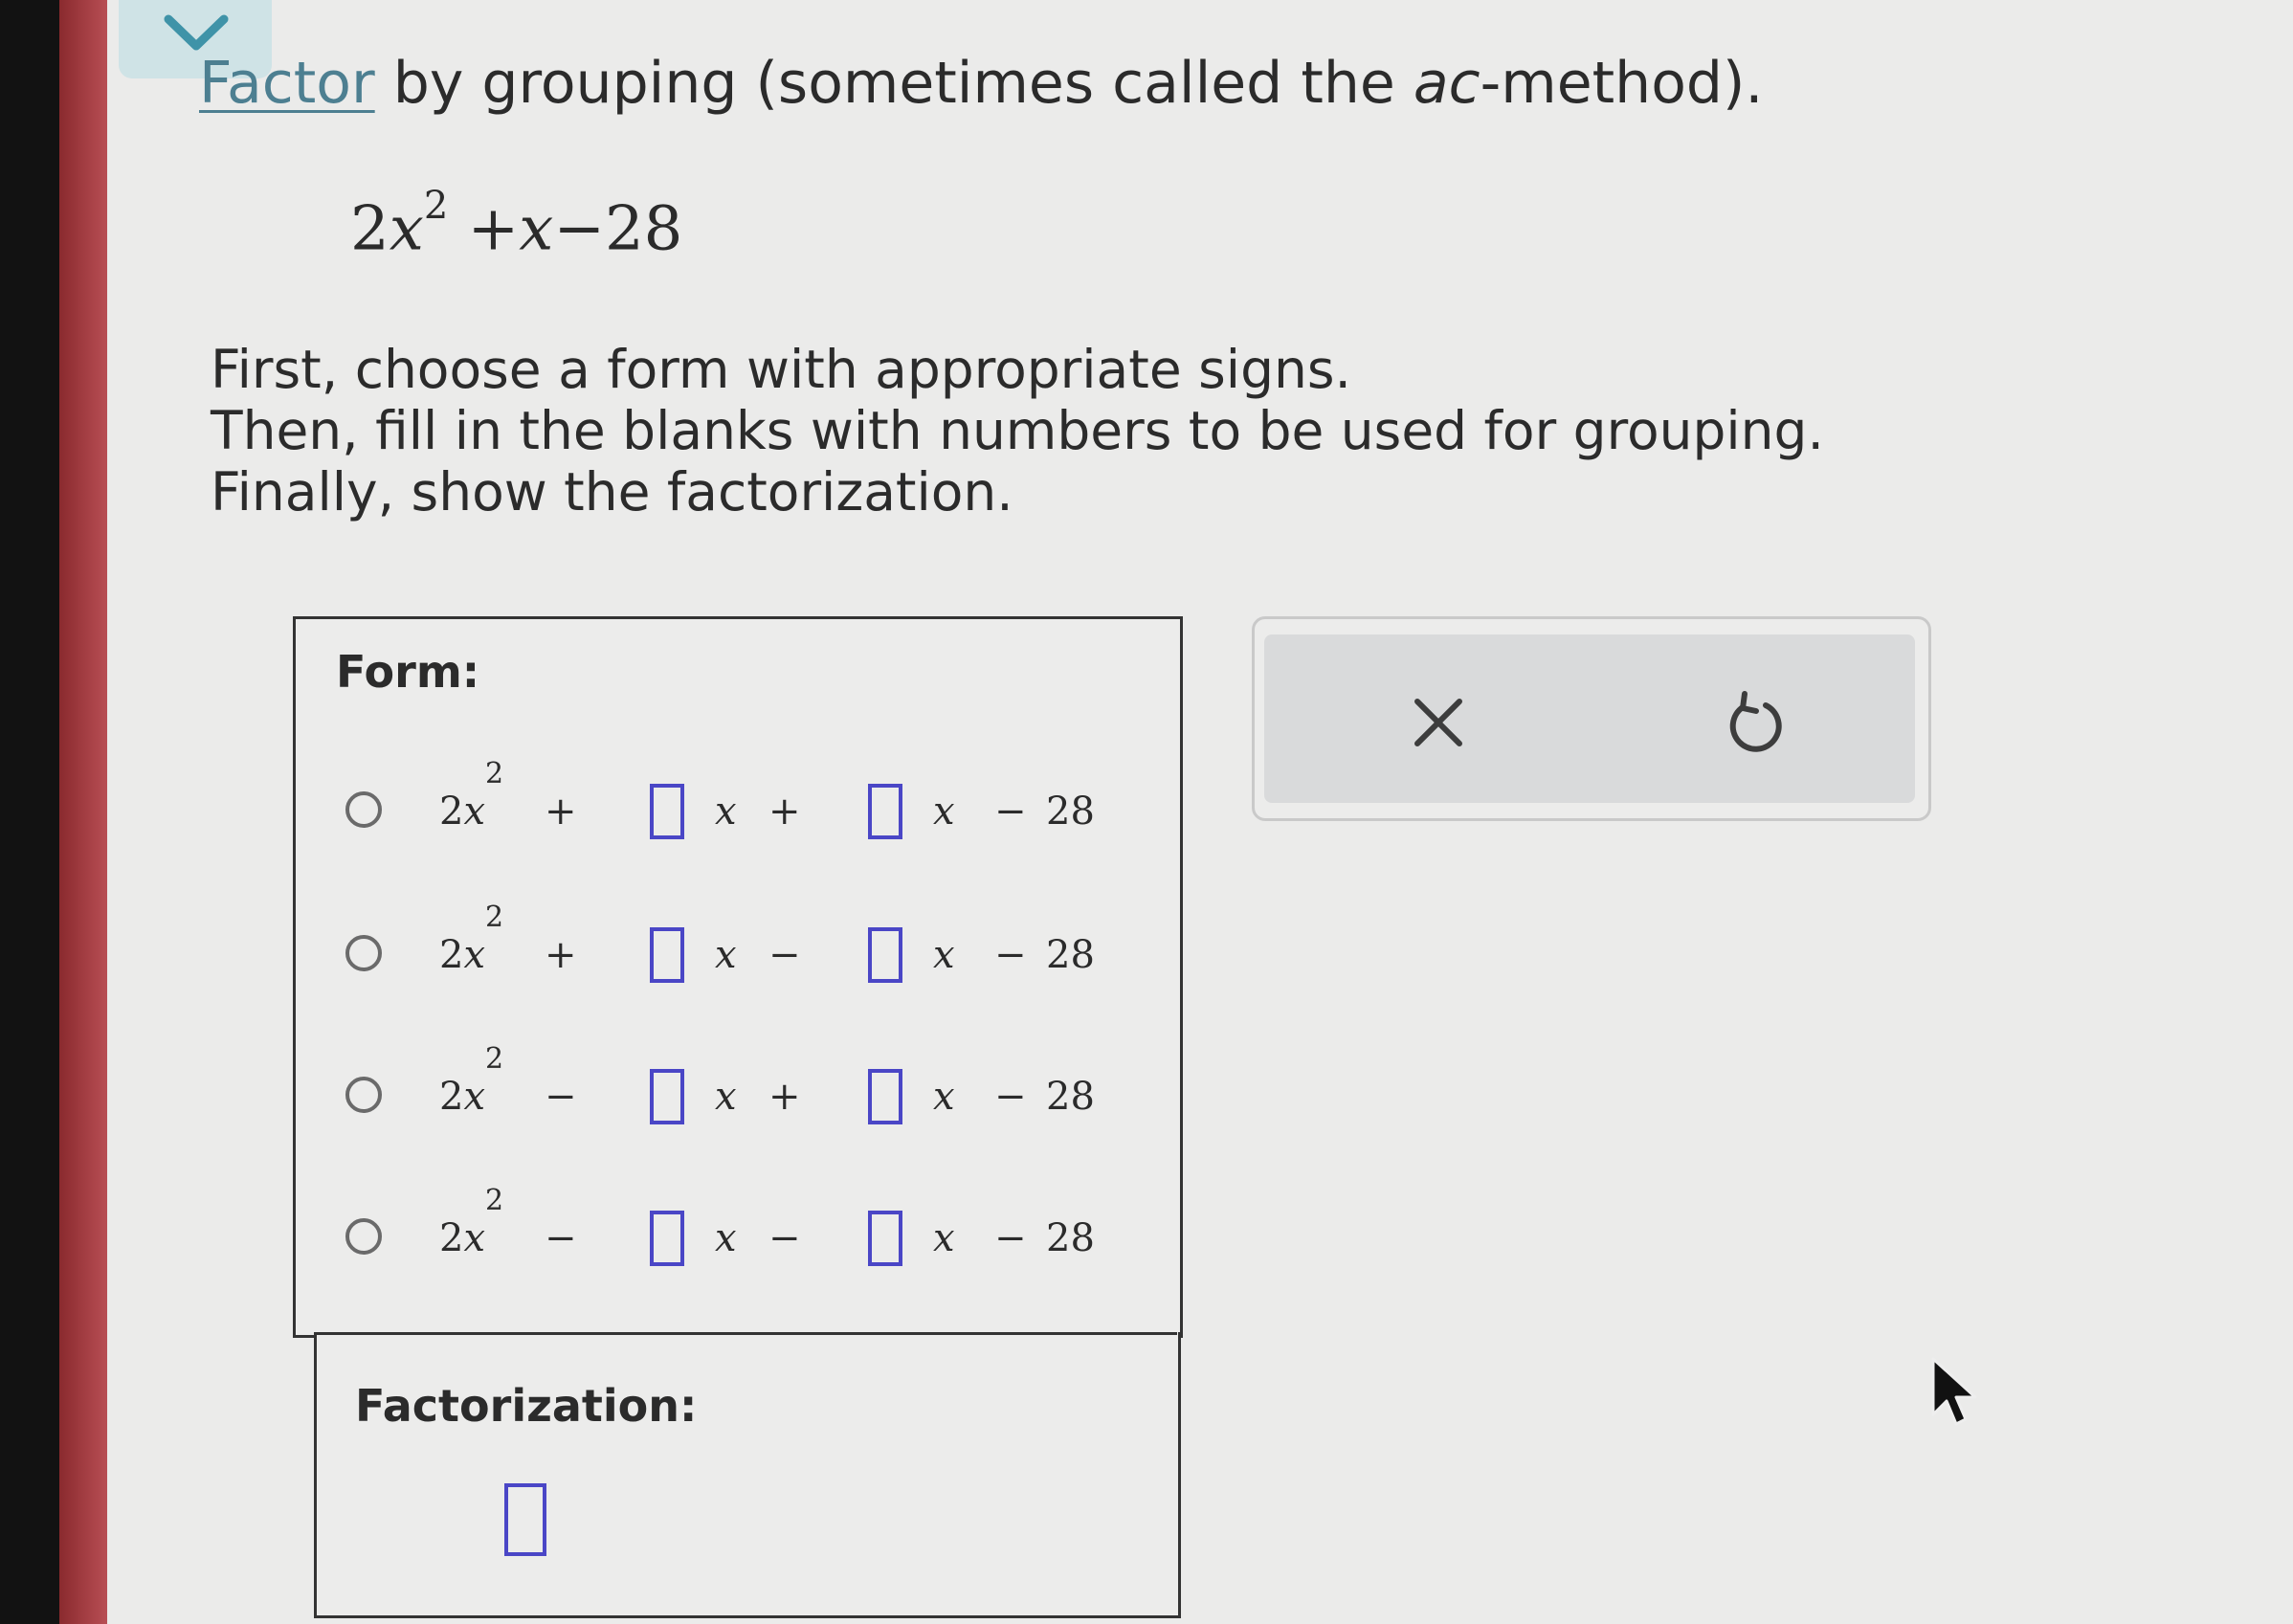 This screenshot has width=2293, height=1624. What do you see at coordinates (525, 1520) in the screenshot?
I see `factorization-input` at bounding box center [525, 1520].